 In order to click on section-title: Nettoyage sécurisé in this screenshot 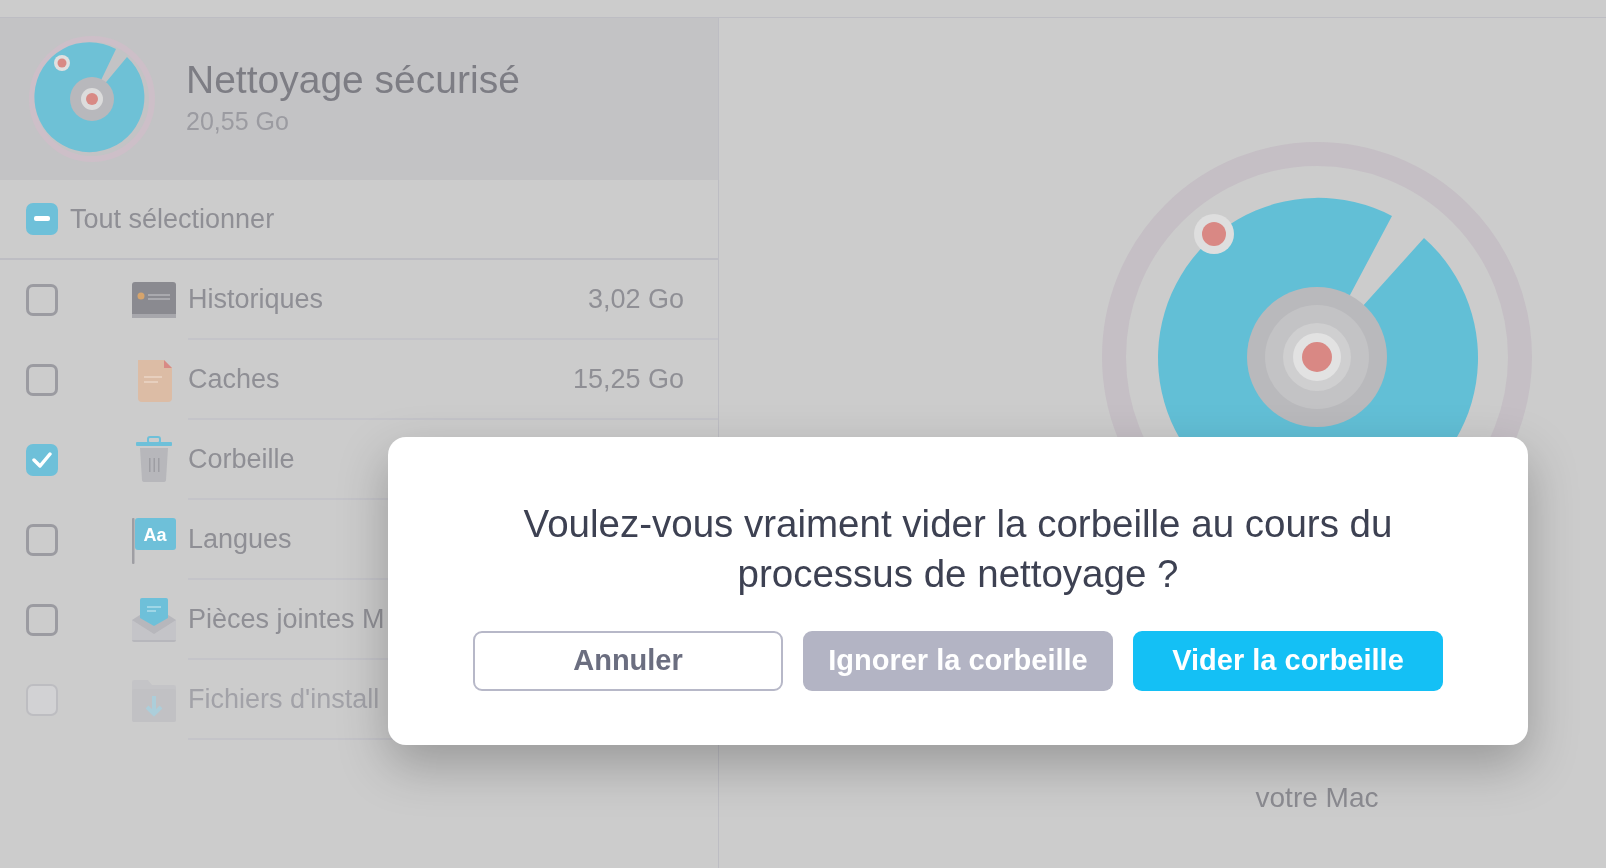, I will do `click(353, 80)`.